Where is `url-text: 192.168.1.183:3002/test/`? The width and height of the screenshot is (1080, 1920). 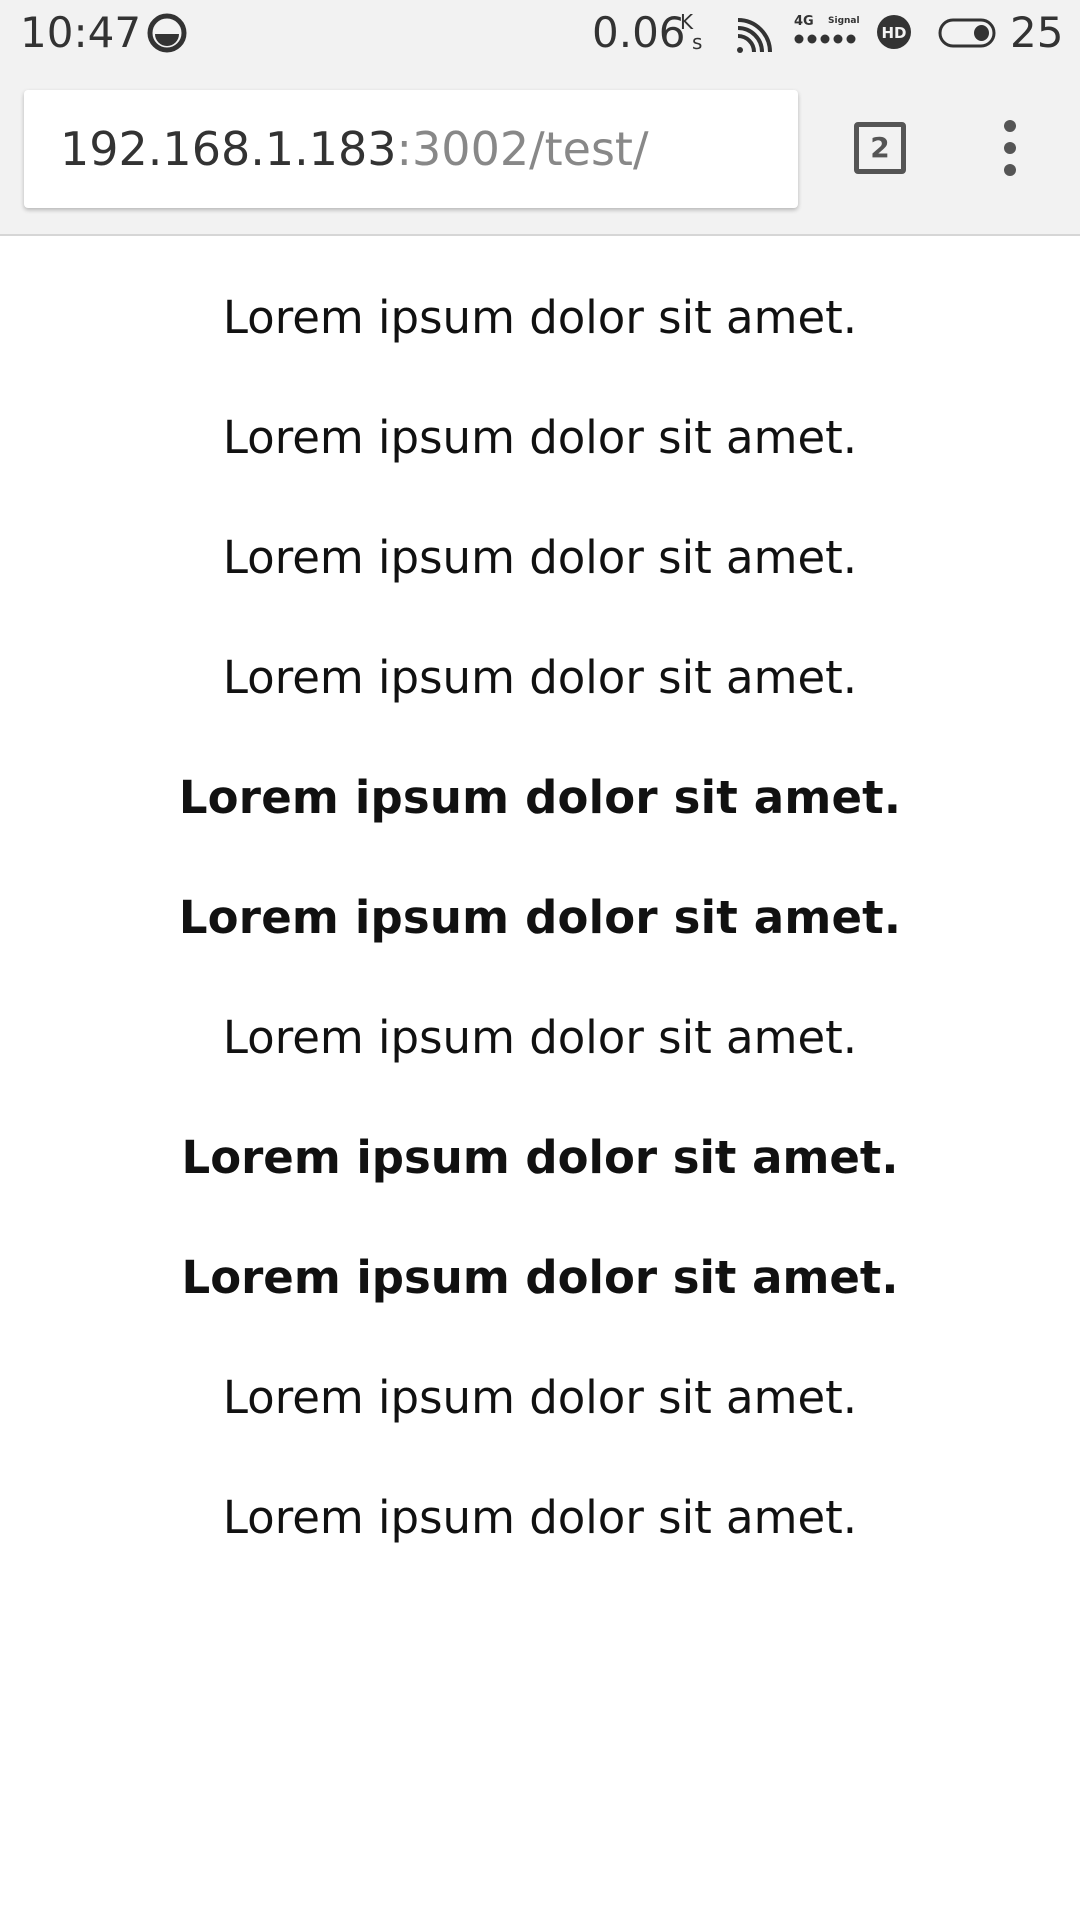 url-text: 192.168.1.183:3002/test/ is located at coordinates (354, 149).